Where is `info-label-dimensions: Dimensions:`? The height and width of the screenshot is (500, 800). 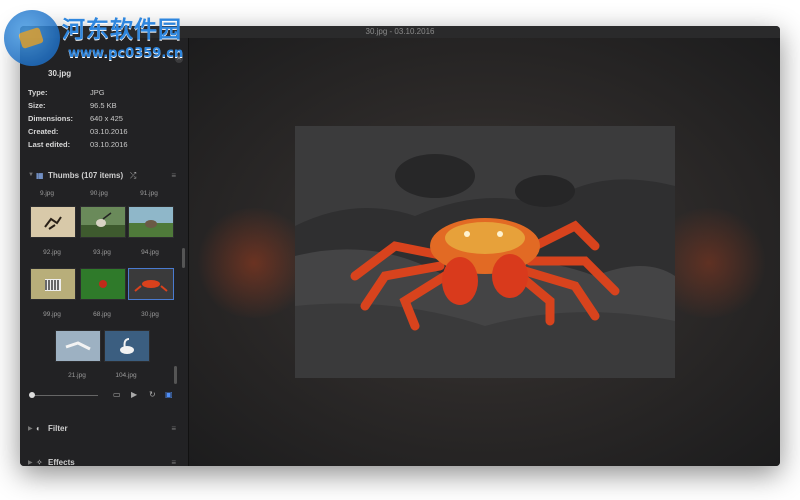 info-label-dimensions: Dimensions: is located at coordinates (51, 118).